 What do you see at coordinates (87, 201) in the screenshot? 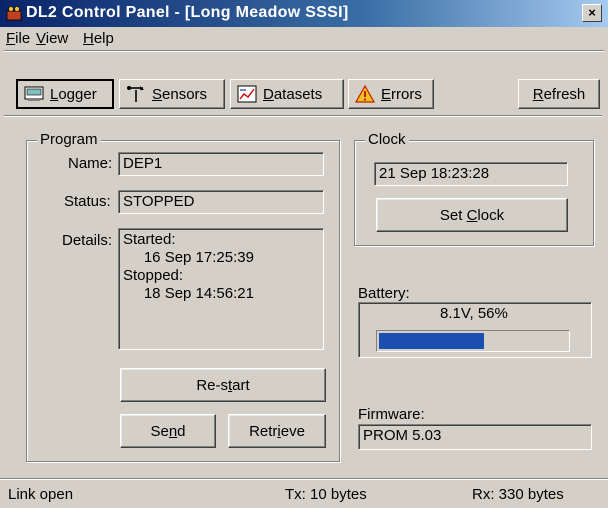
I see `status-label: Status:` at bounding box center [87, 201].